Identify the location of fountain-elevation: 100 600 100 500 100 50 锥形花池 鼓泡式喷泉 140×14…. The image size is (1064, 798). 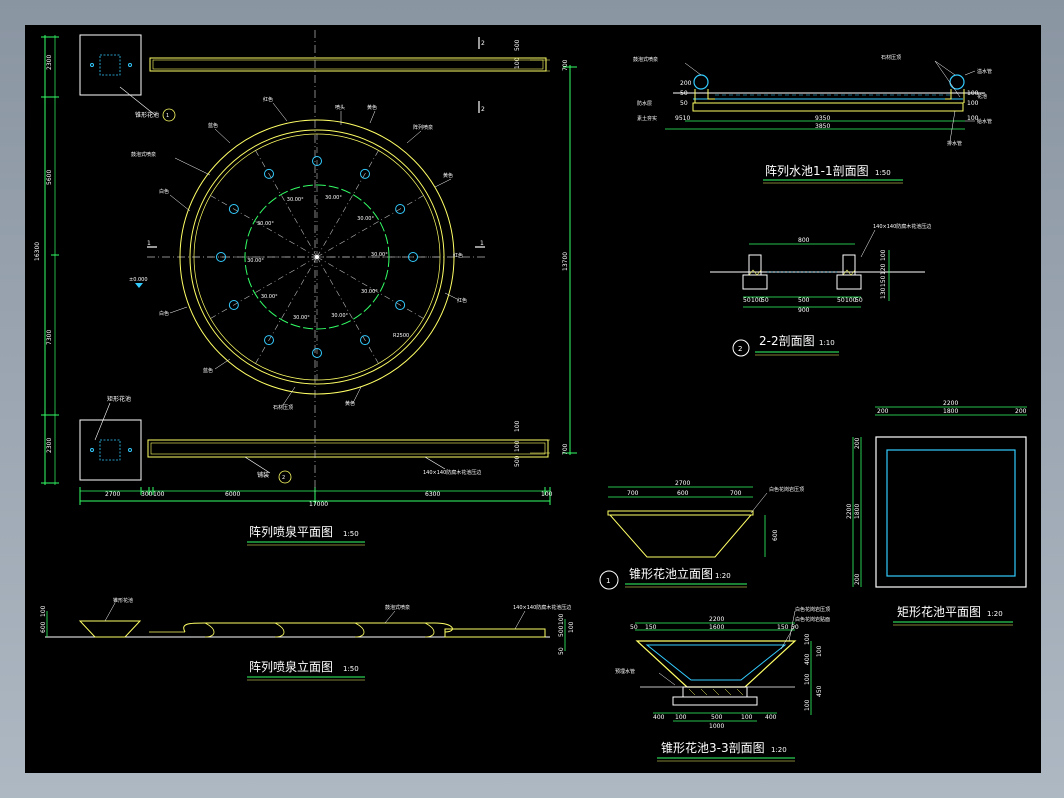
(307, 639).